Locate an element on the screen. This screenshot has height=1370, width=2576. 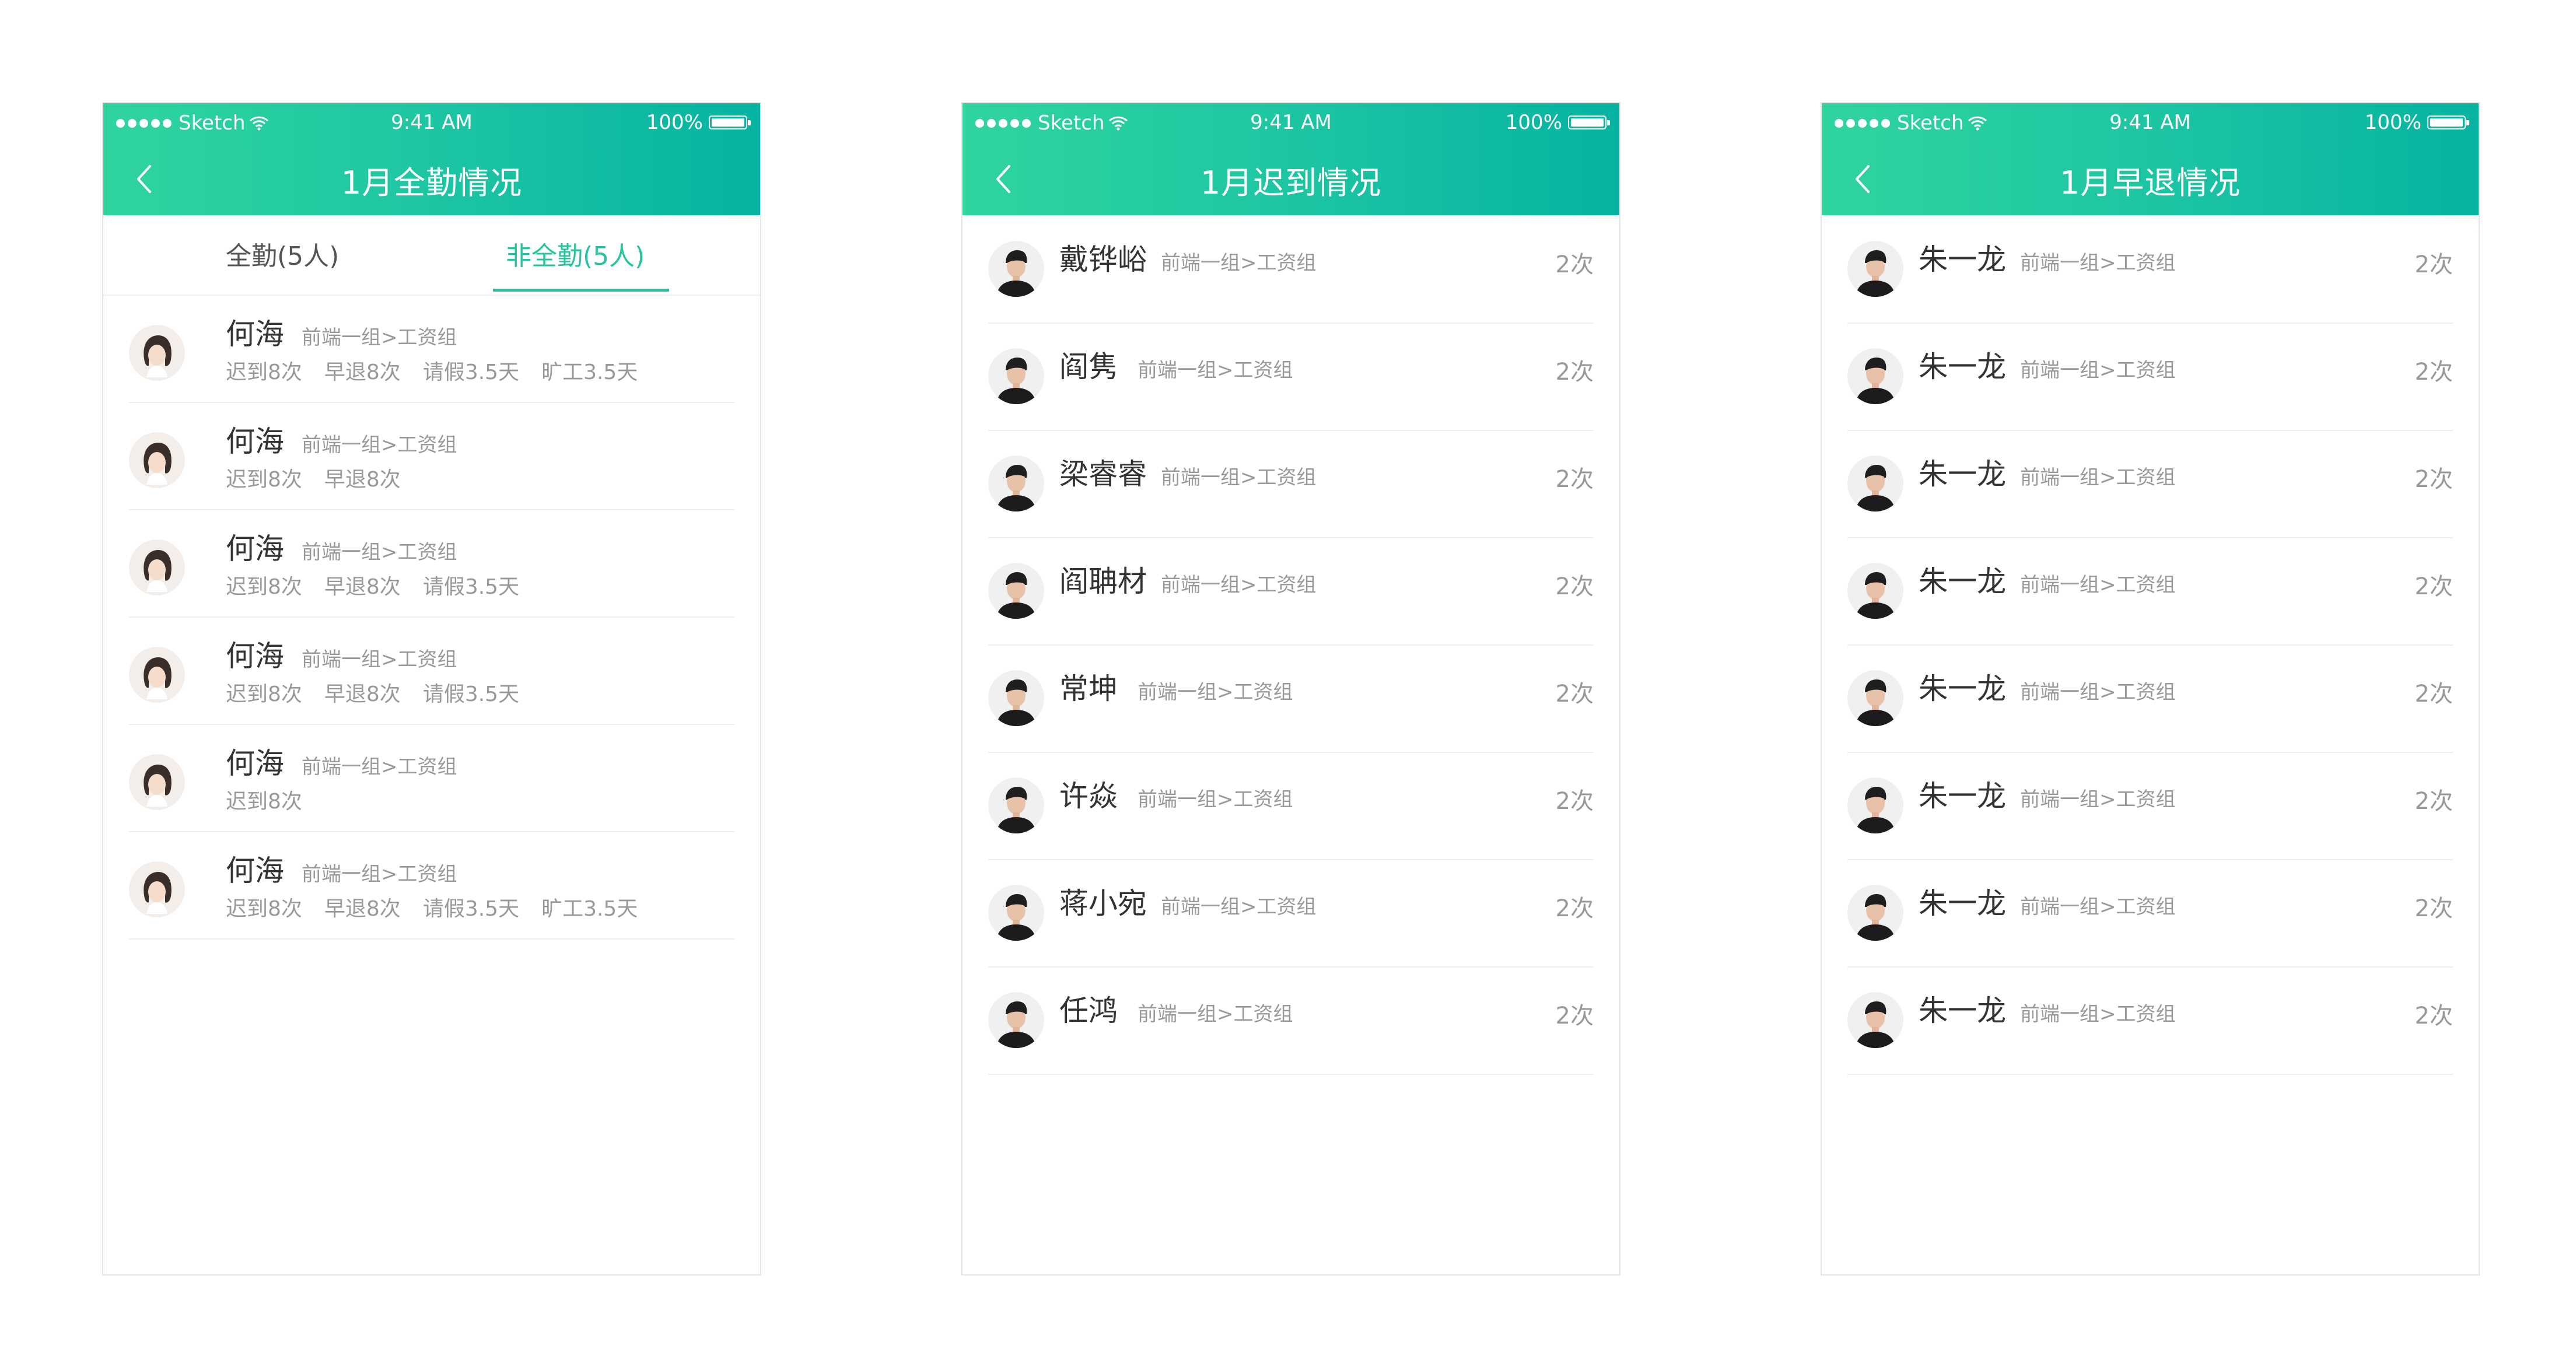
page-title: 1月早退情况 is located at coordinates (2150, 182).